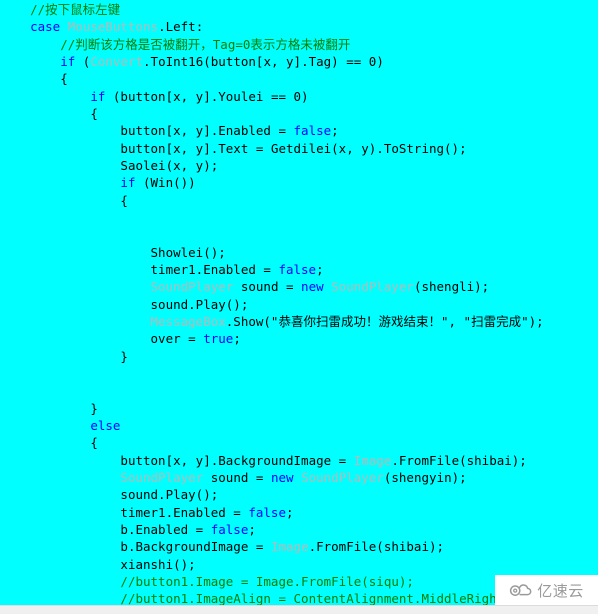  What do you see at coordinates (165, 183) in the screenshot?
I see `code-token: (Win())` at bounding box center [165, 183].